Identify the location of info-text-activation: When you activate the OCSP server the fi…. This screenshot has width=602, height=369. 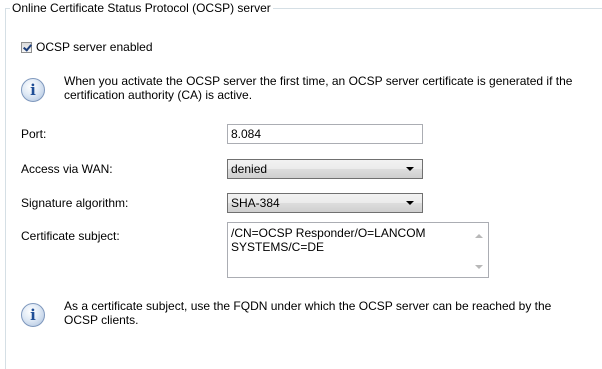
(318, 88).